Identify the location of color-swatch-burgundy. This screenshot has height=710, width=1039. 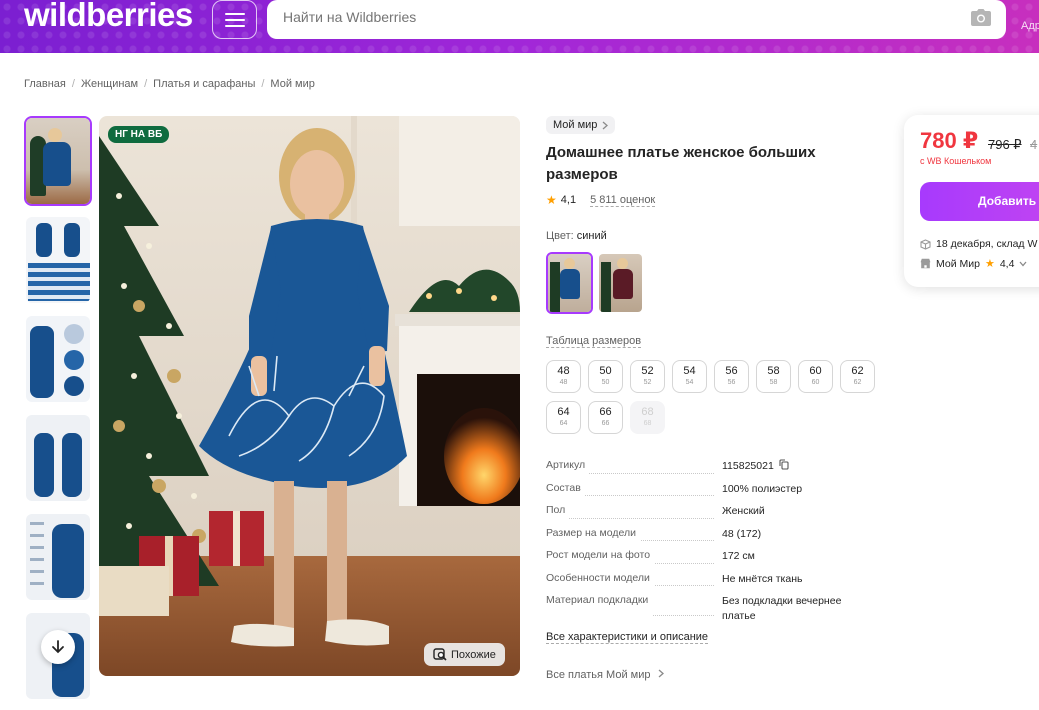
(620, 283).